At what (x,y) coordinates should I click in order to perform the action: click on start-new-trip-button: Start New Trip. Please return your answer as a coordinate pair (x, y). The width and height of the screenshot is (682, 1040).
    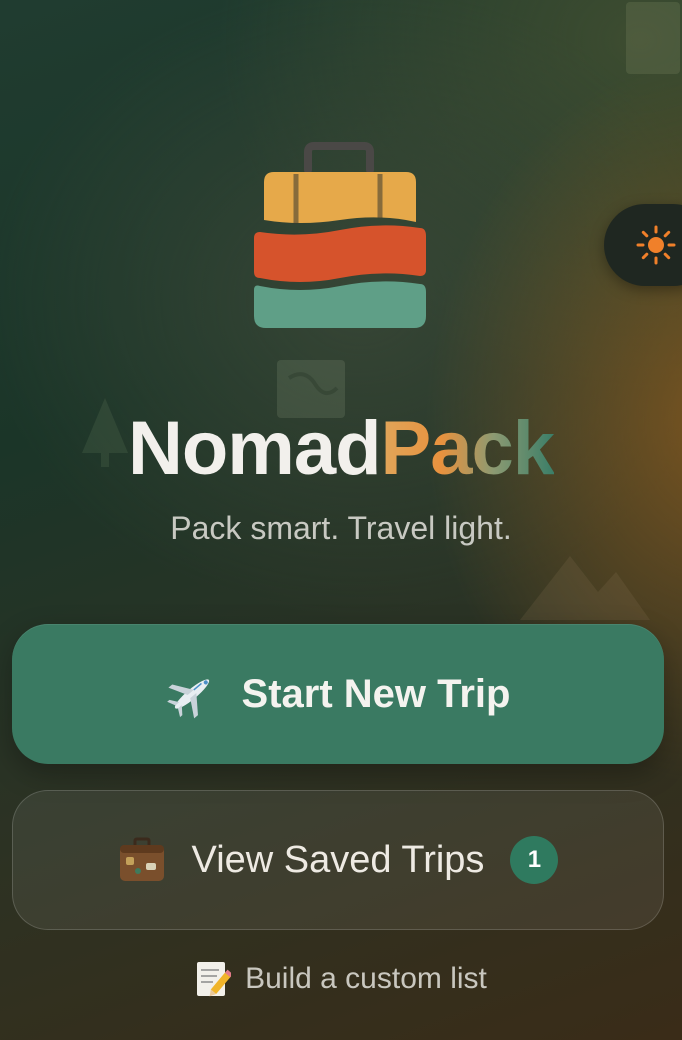
    Looking at the image, I should click on (338, 694).